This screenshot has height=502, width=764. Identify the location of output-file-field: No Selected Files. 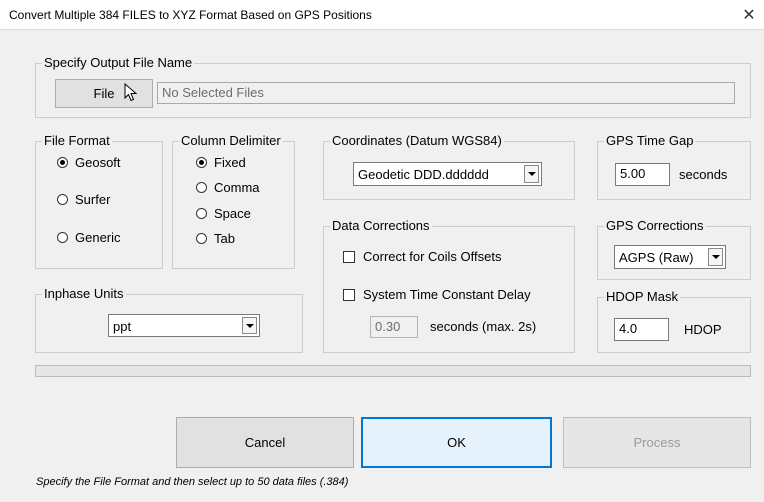
(446, 93).